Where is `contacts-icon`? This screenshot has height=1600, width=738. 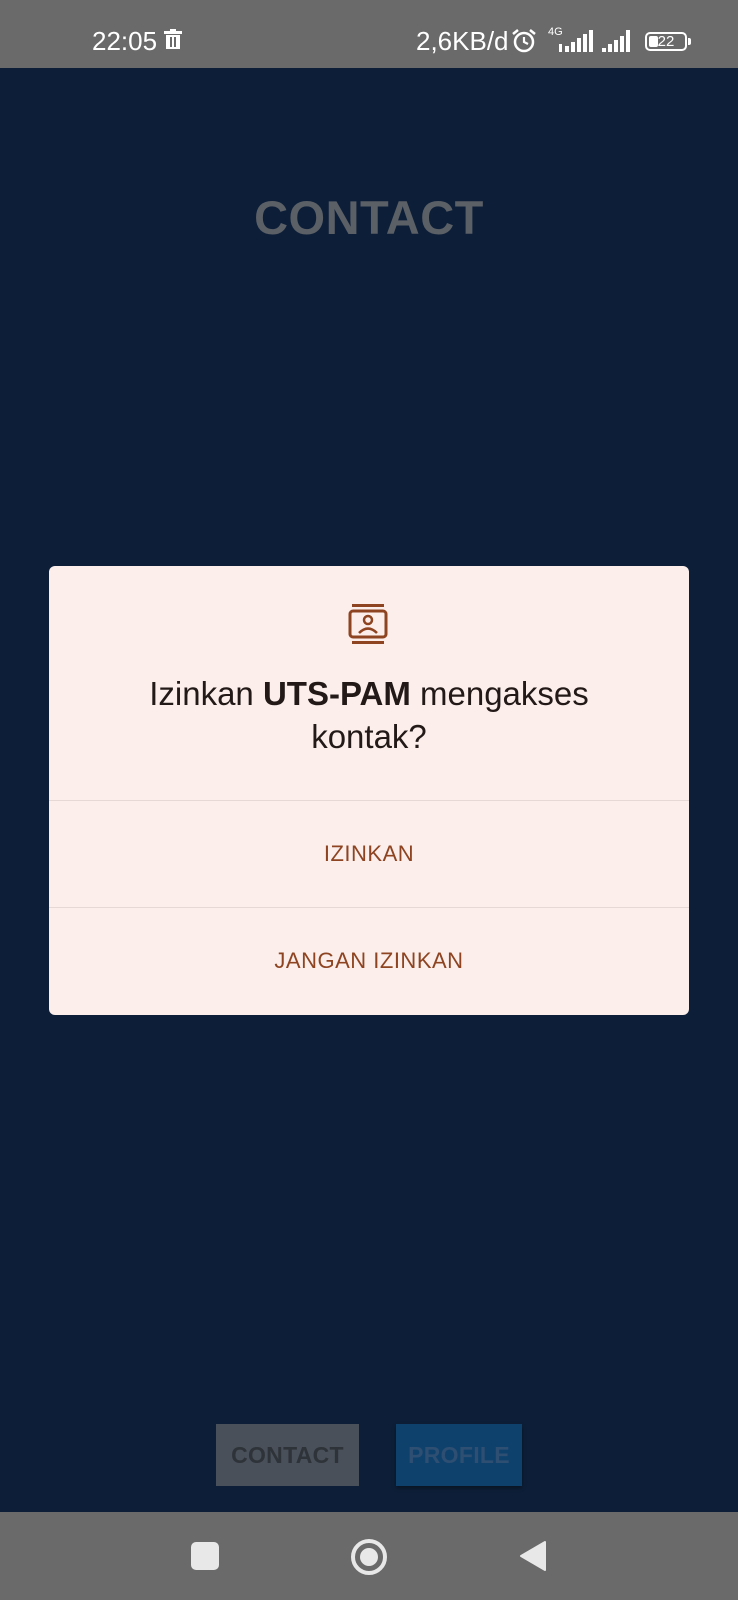
contacts-icon is located at coordinates (368, 626).